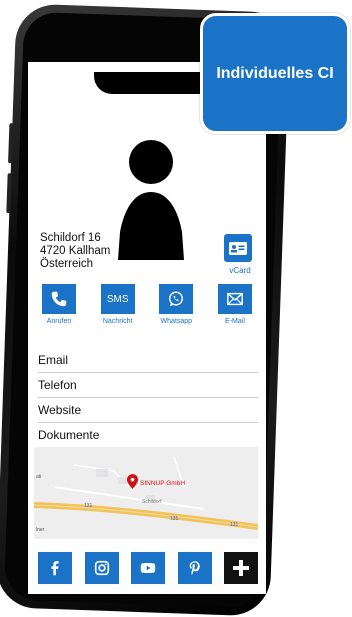 Image resolution: width=352 pixels, height=617 pixels. I want to click on contact-card-icon, so click(238, 248).